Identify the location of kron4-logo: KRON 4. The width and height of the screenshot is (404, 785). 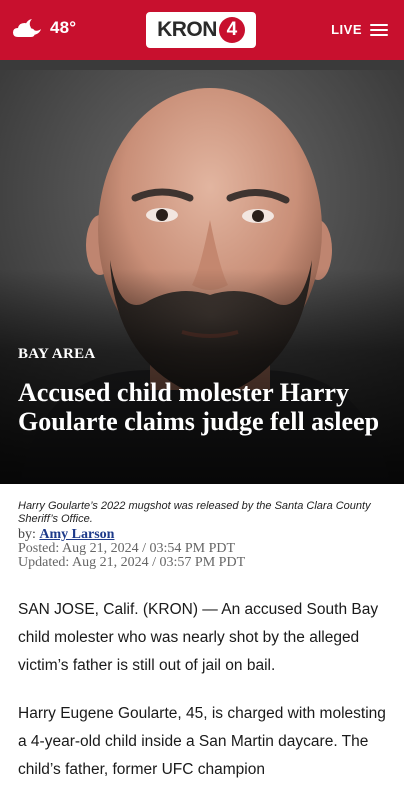
(201, 30).